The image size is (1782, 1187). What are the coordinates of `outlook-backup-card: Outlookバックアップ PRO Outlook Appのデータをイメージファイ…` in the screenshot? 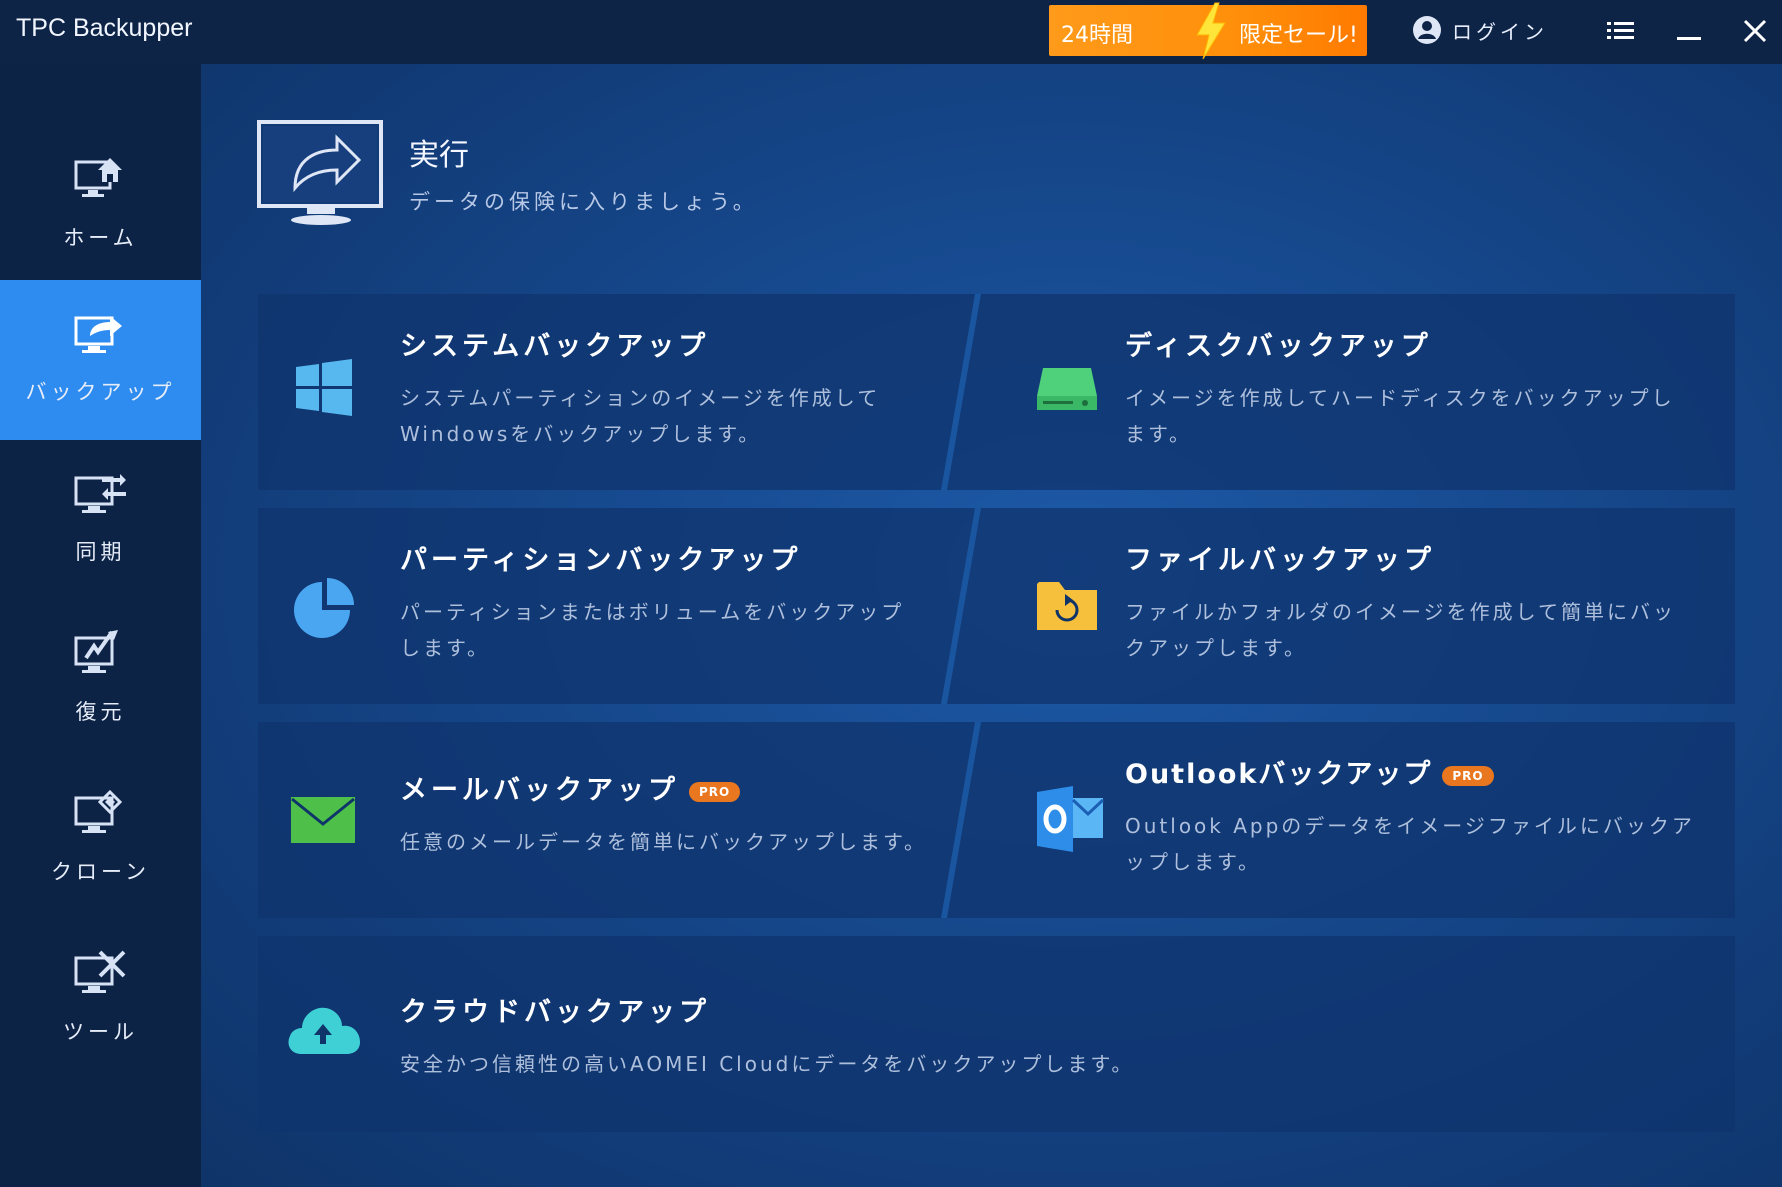 It's located at (1358, 820).